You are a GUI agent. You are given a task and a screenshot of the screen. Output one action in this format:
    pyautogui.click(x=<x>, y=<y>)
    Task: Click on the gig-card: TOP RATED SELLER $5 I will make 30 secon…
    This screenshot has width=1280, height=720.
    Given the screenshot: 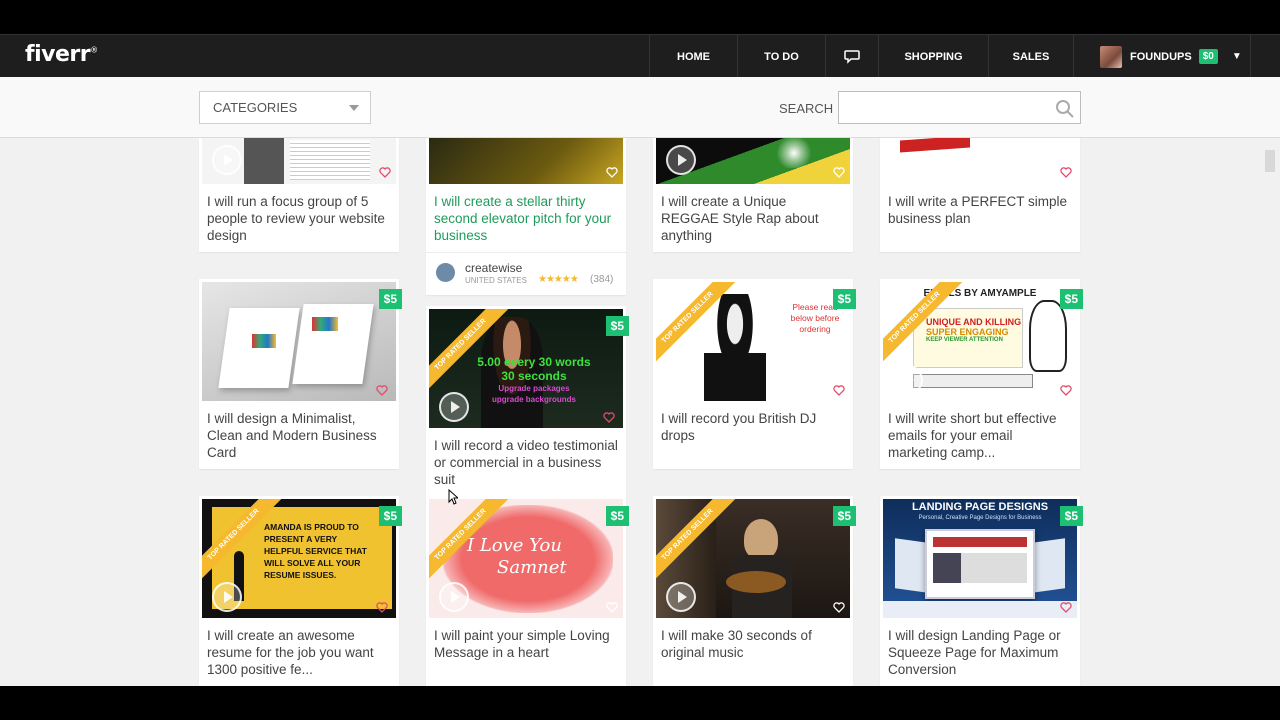 What is the action you would take?
    pyautogui.click(x=754, y=591)
    